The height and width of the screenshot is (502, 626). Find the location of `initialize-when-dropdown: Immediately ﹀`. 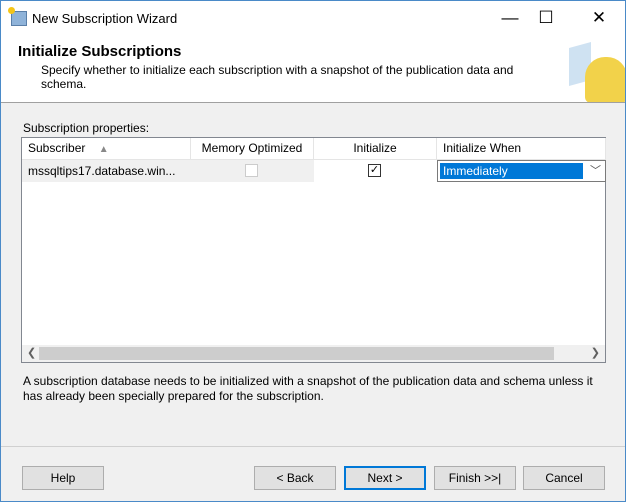

initialize-when-dropdown: Immediately ﹀ is located at coordinates (521, 171).